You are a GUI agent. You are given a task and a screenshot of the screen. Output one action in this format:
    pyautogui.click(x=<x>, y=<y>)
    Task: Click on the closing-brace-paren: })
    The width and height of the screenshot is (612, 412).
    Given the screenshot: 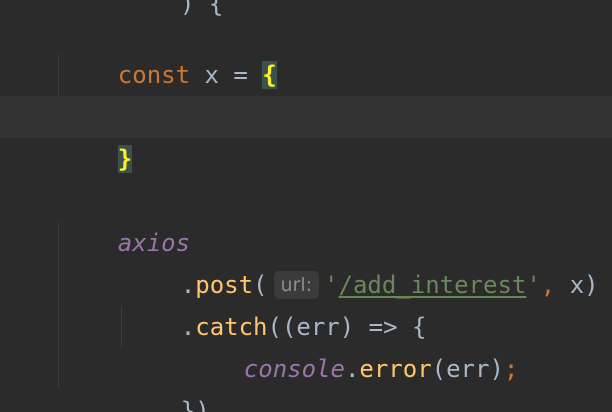 What is the action you would take?
    pyautogui.click(x=195, y=404)
    